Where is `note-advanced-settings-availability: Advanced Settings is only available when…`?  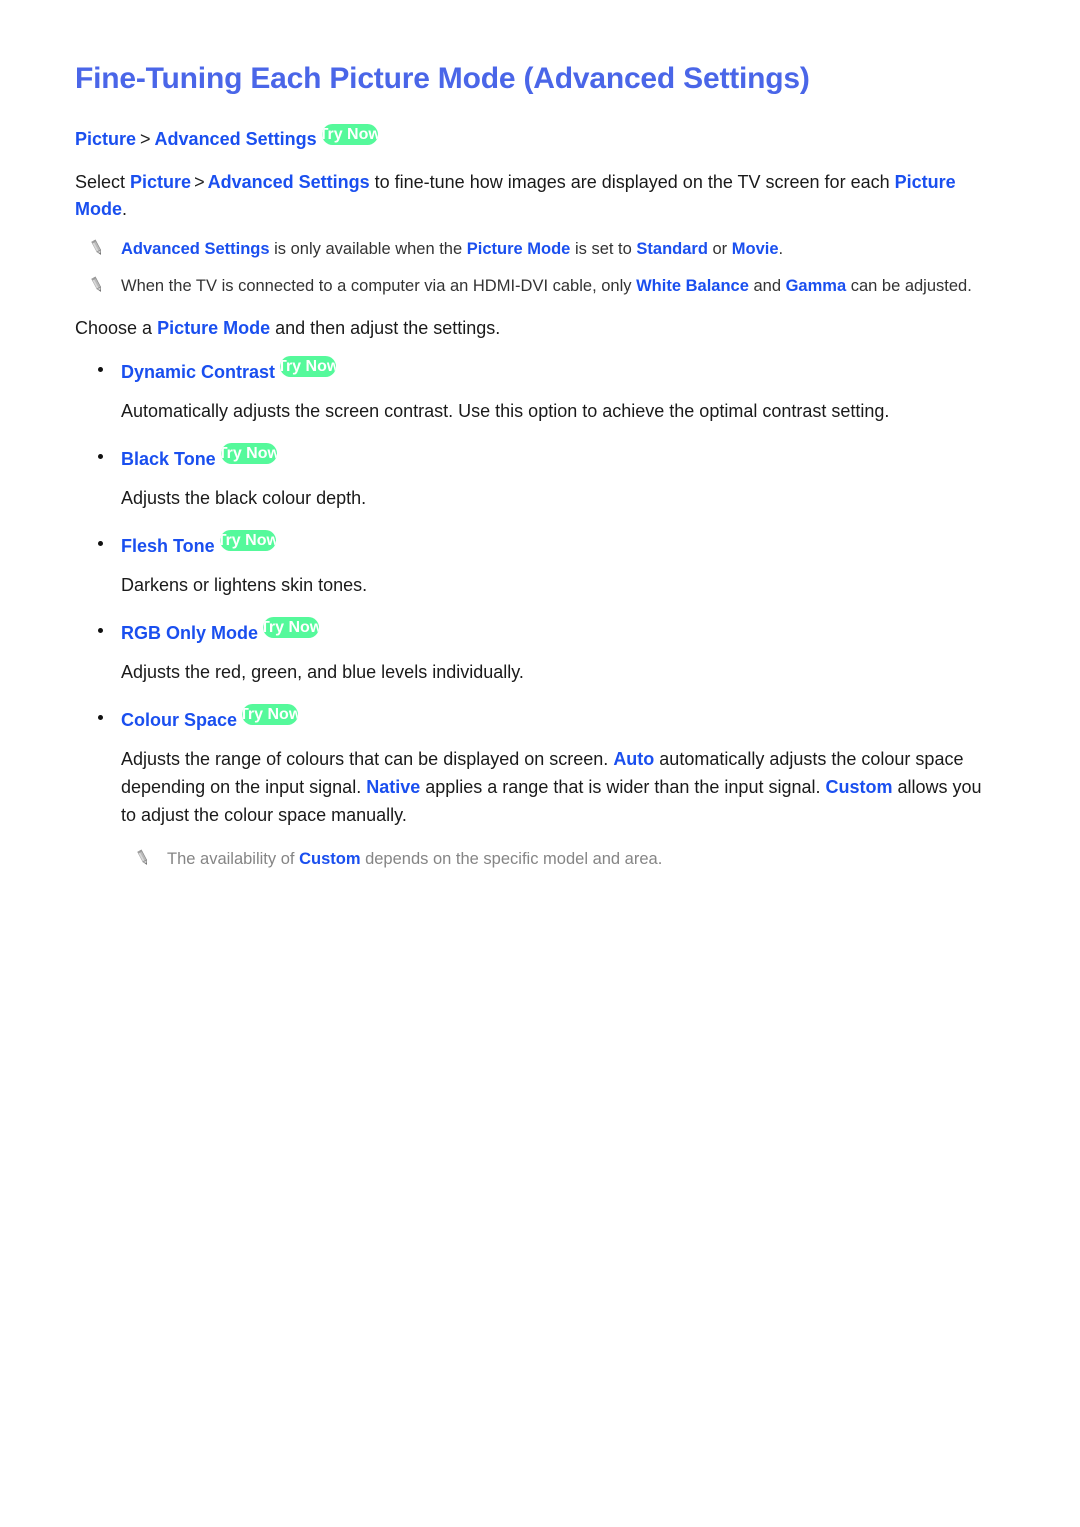 note-advanced-settings-availability: Advanced Settings is only available when… is located at coordinates (535, 249).